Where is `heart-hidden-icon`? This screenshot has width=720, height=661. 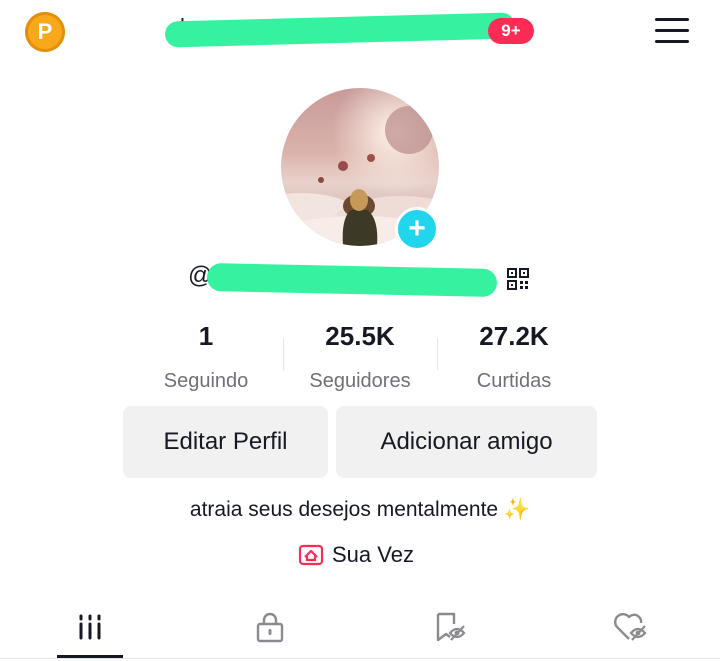
heart-hidden-icon is located at coordinates (630, 627).